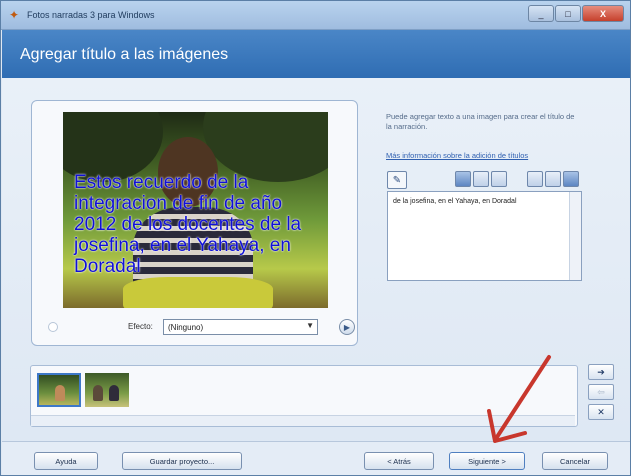 The image size is (631, 476). What do you see at coordinates (316, 54) in the screenshot?
I see `header-band: Agregar título a las imágenes` at bounding box center [316, 54].